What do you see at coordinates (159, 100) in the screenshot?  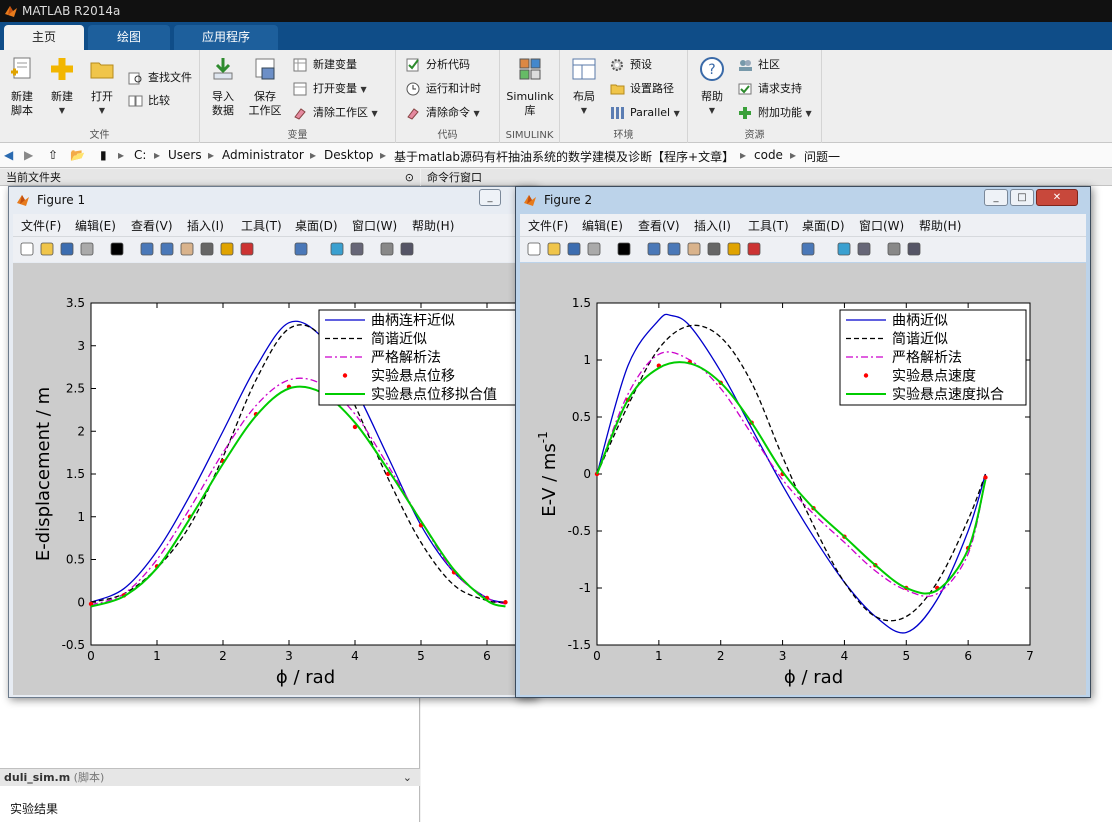 I see `compare-label: 比较` at bounding box center [159, 100].